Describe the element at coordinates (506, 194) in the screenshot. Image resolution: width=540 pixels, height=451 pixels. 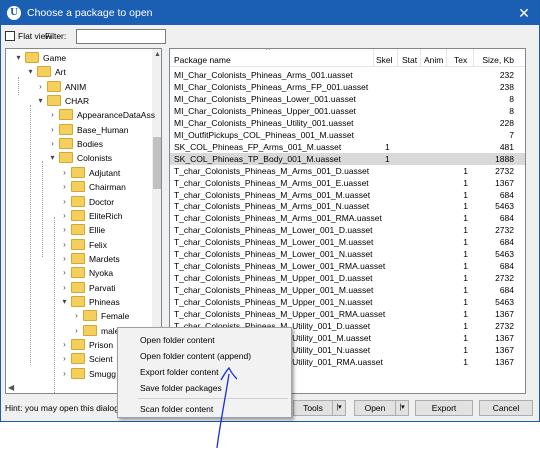
I see `size-cell: 684` at that location.